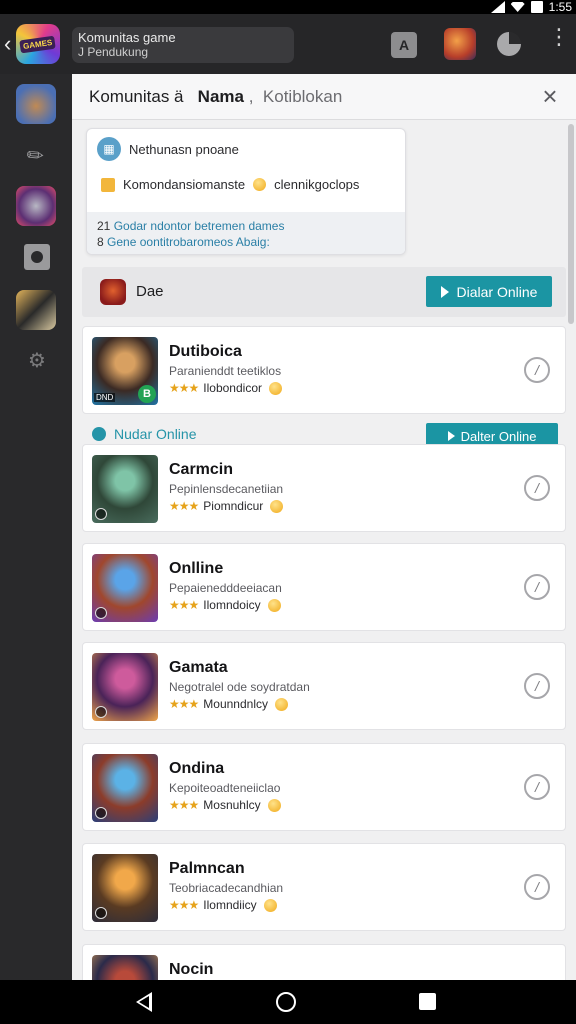 Image resolution: width=576 pixels, height=1024 pixels. I want to click on suggestion-line-2a: Komondansiomanste, so click(184, 184).